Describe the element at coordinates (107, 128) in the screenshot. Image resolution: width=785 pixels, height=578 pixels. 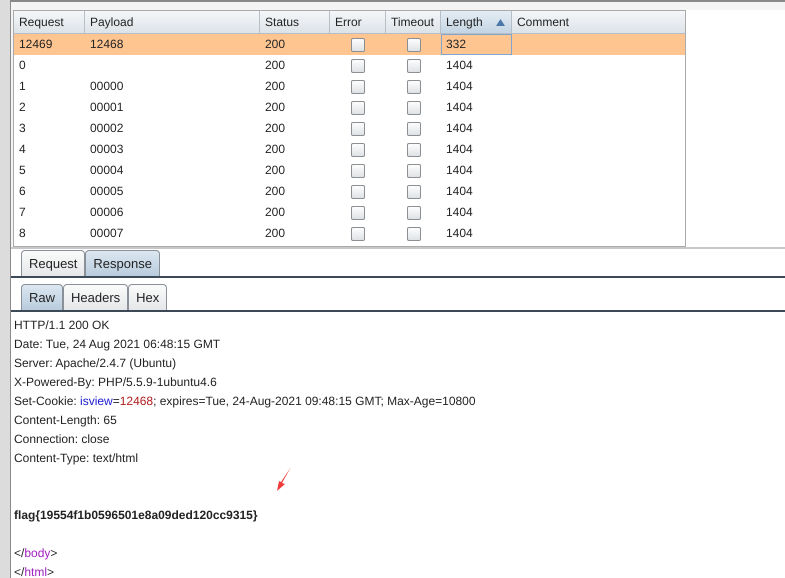
I see `table-cell: 00002` at that location.